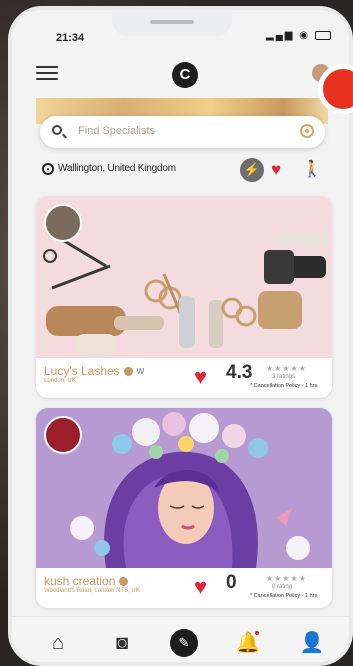 The width and height of the screenshot is (353, 666). What do you see at coordinates (70, 38) in the screenshot?
I see `status-time: 21:34` at bounding box center [70, 38].